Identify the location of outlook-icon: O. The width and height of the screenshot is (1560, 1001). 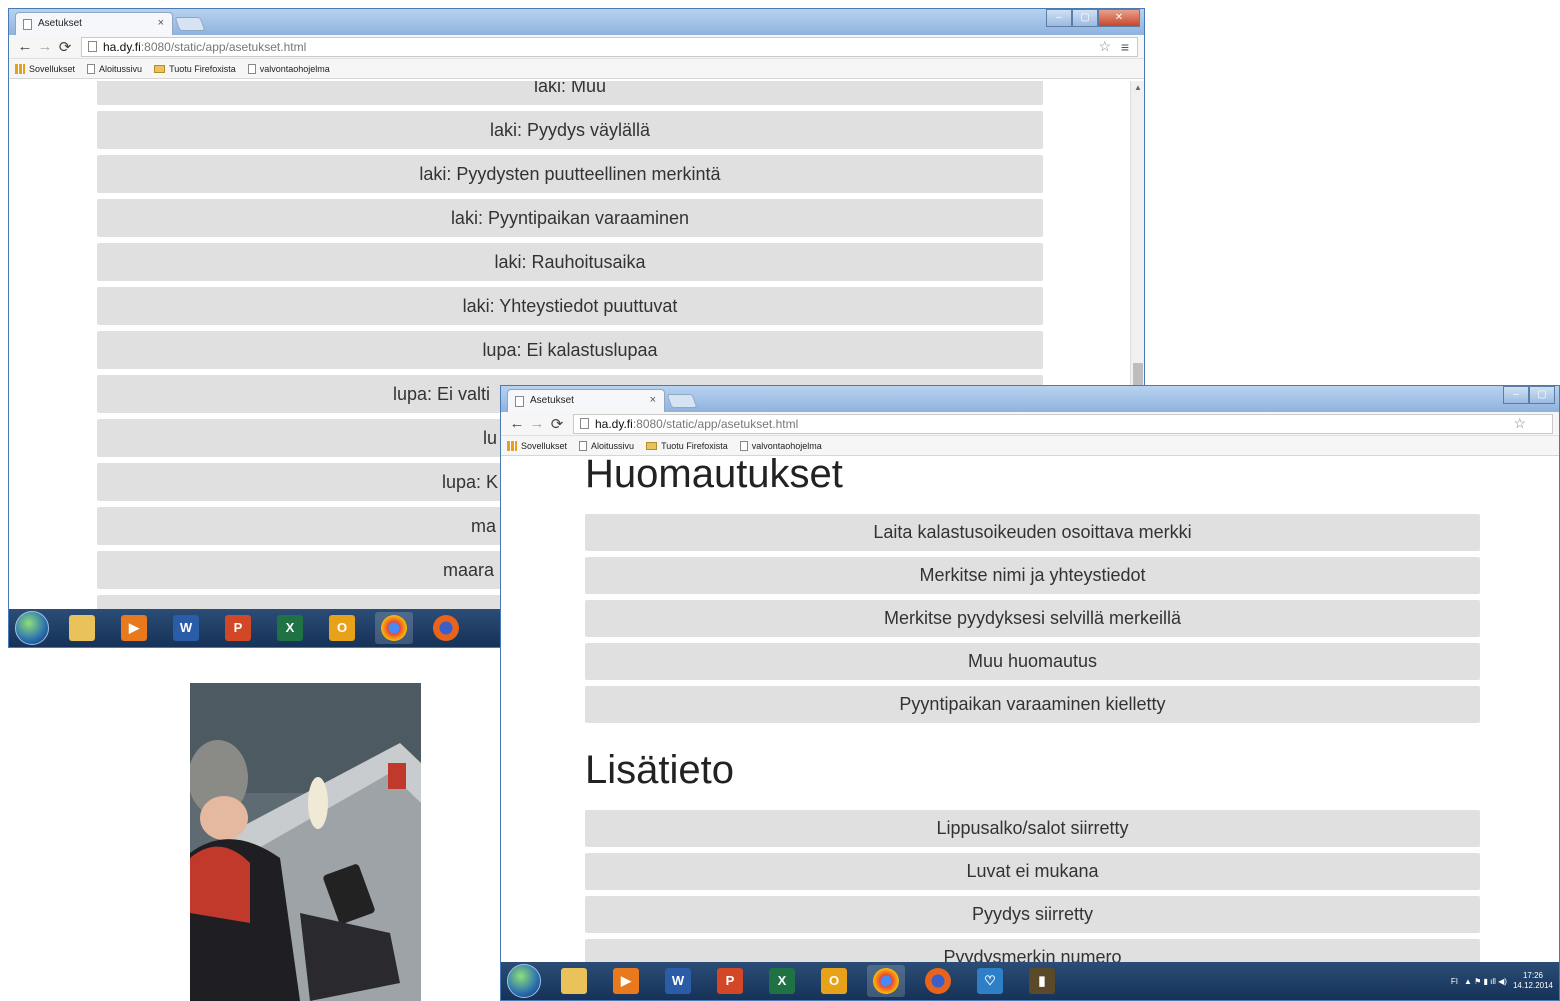
(342, 628).